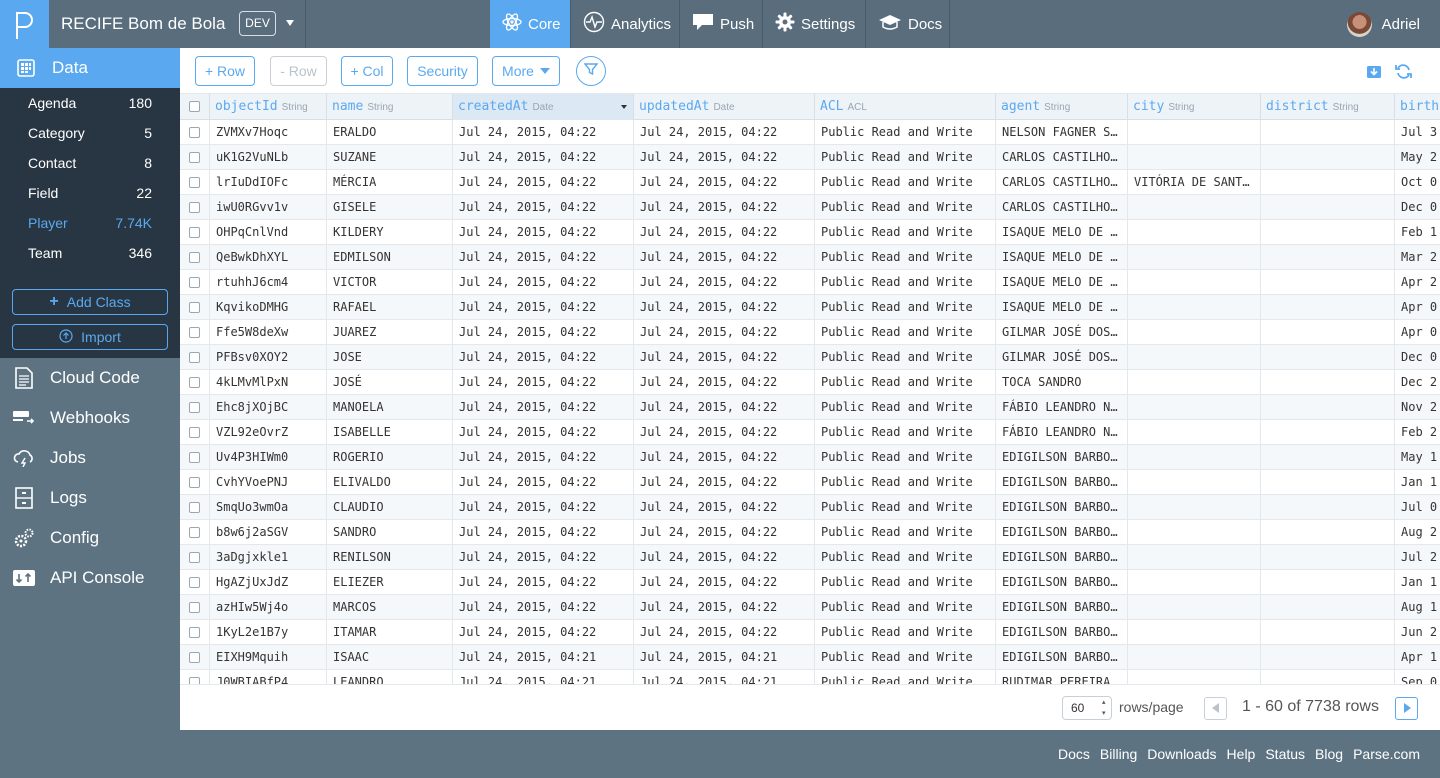  I want to click on cell-agent: TOCA SANDRO, so click(1062, 382).